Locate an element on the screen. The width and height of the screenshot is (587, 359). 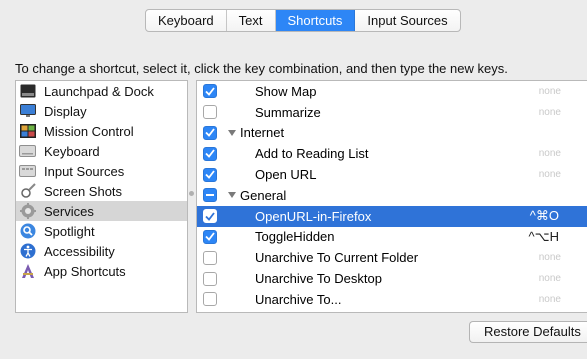
tab-bar: Keyboard Text Shortcuts Input Sources is located at coordinates (303, 20).